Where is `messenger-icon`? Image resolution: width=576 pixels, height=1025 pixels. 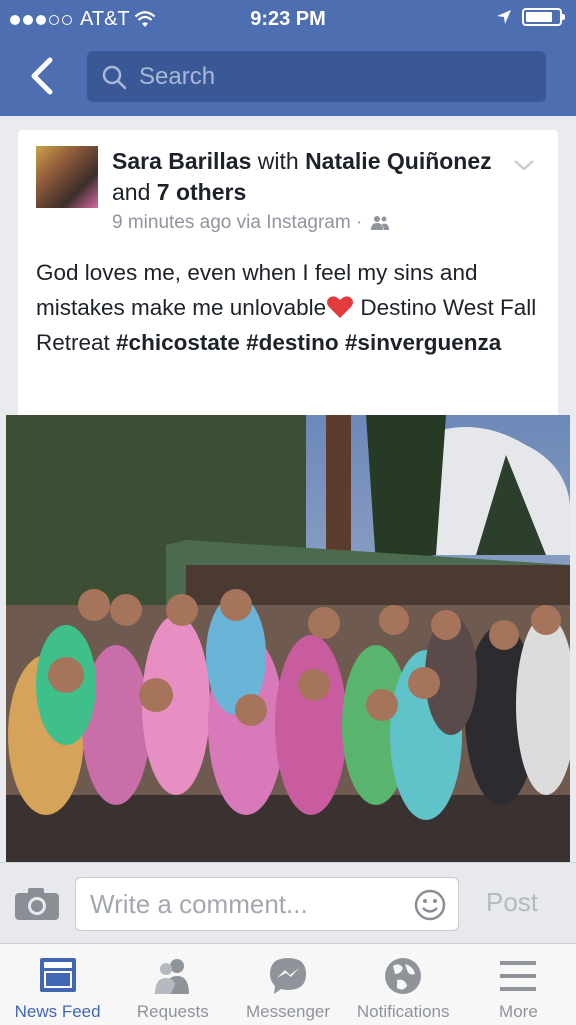 messenger-icon is located at coordinates (288, 976).